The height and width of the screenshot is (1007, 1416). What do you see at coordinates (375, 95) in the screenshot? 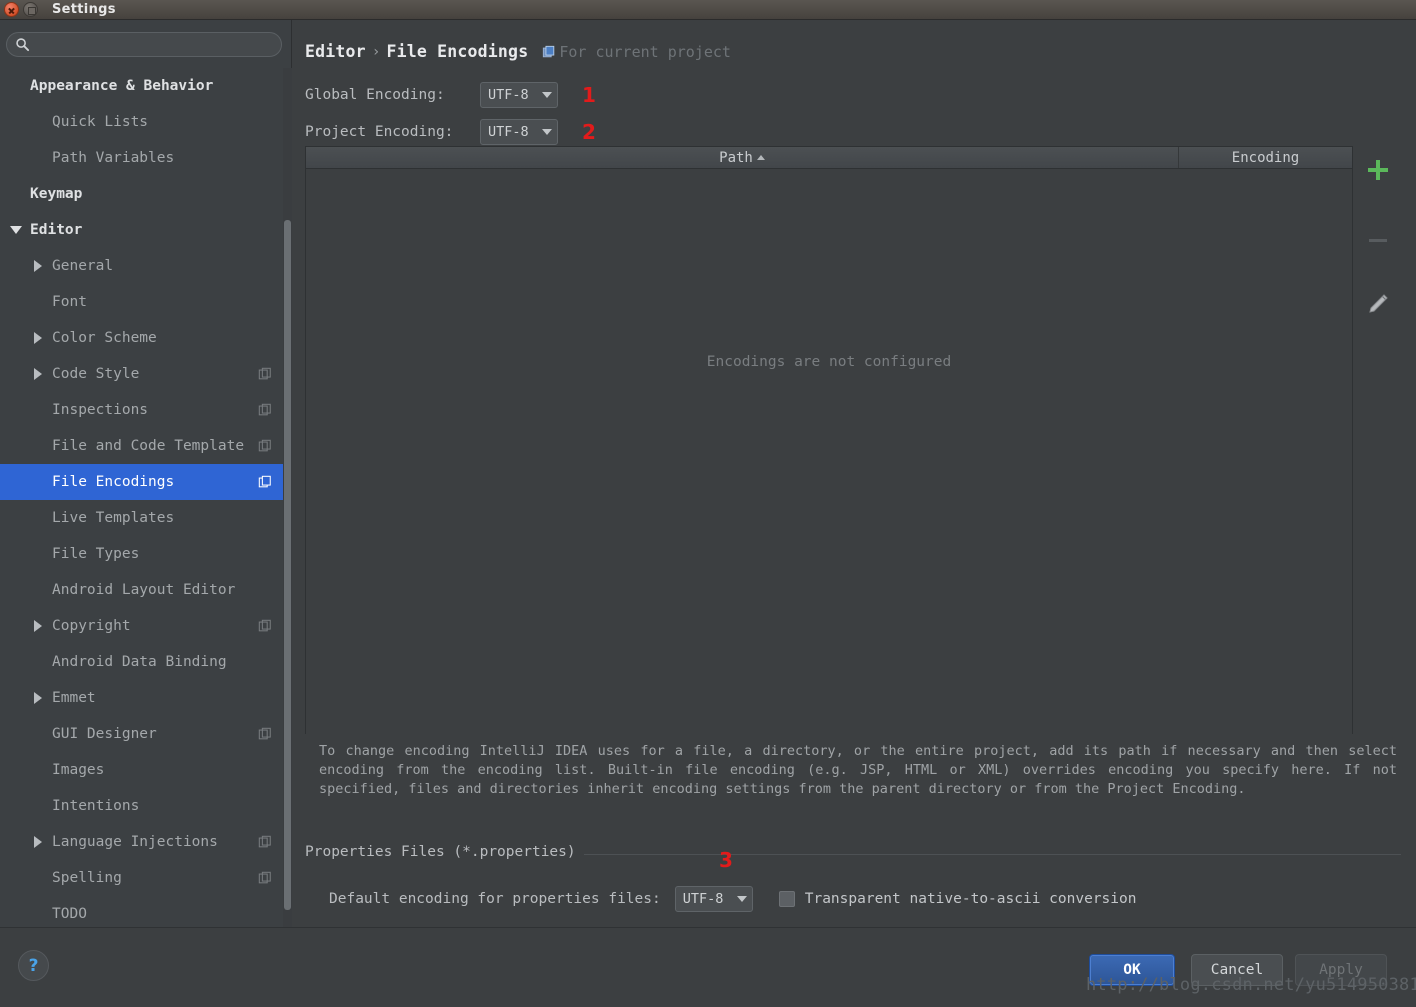
I see `global-encoding-label: Global Encoding:` at bounding box center [375, 95].